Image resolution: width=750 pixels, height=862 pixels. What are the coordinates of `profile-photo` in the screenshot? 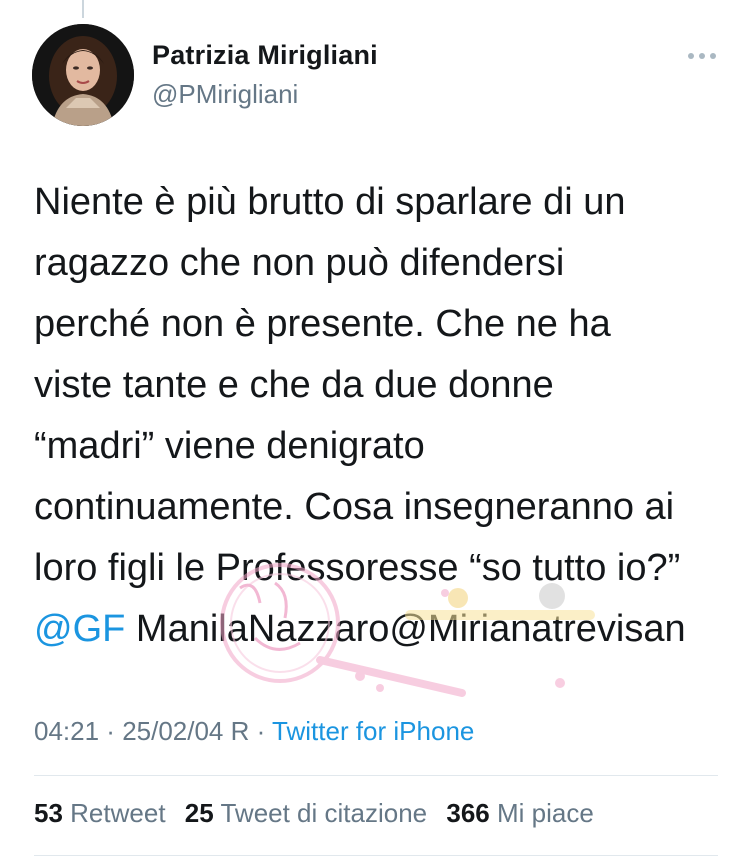 It's located at (83, 75).